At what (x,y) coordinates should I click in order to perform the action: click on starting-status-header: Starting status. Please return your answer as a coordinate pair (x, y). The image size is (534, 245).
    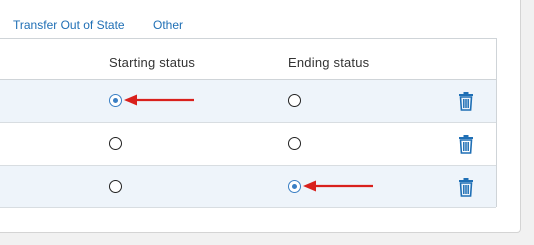
    Looking at the image, I should click on (152, 62).